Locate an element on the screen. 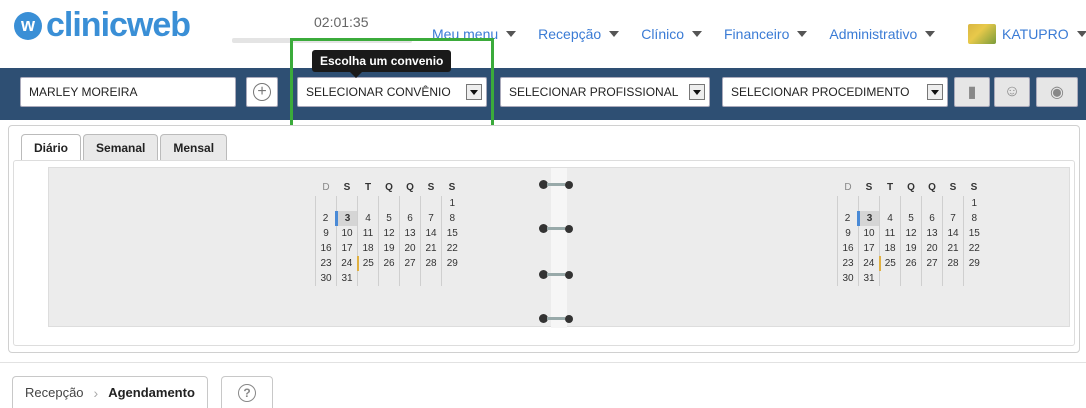  view-button: ◉ is located at coordinates (1057, 92).